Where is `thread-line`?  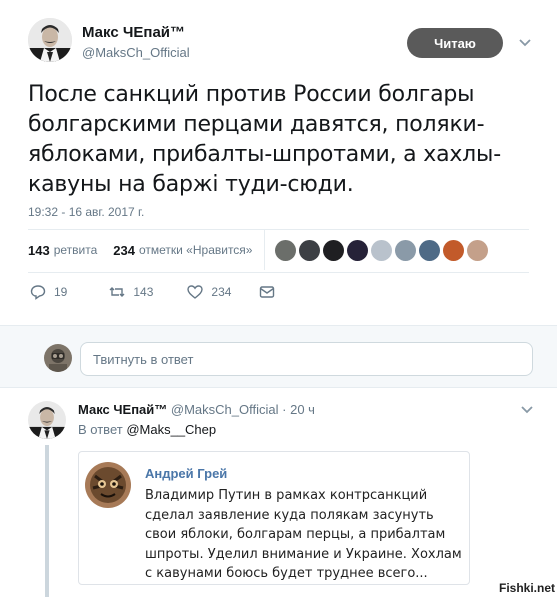 thread-line is located at coordinates (47, 521).